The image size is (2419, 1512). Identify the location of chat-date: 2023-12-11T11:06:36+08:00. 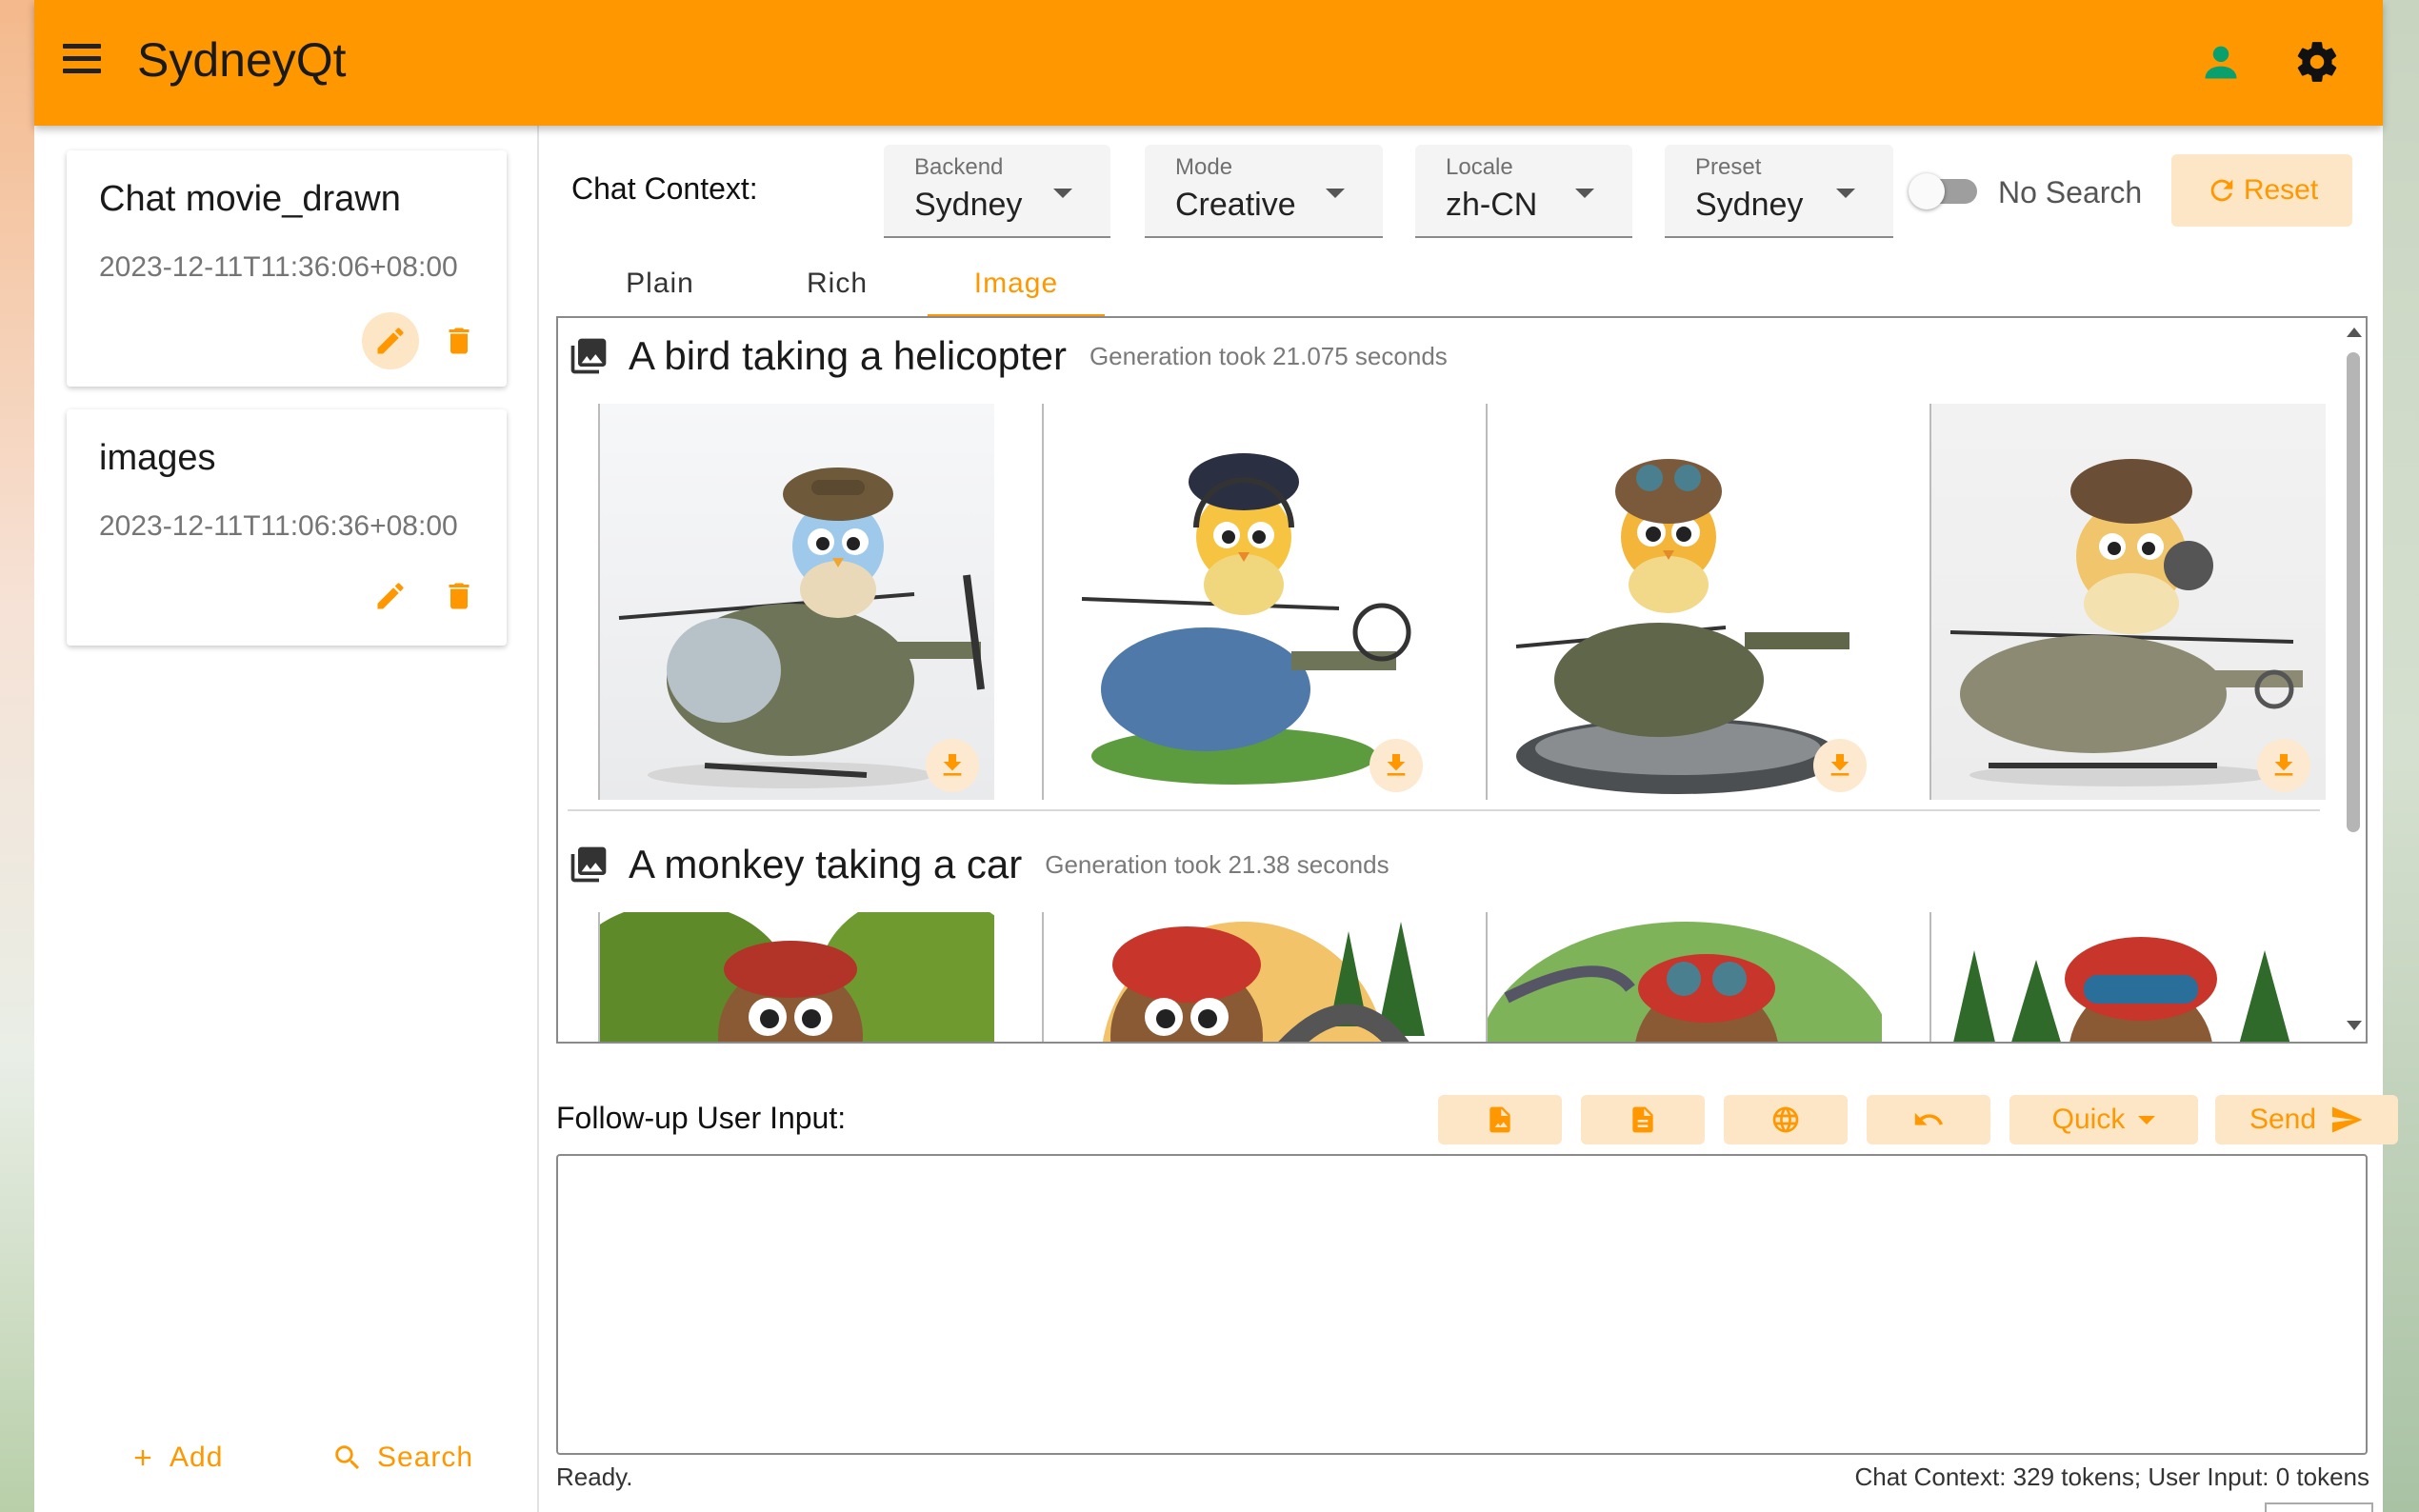
(278, 526).